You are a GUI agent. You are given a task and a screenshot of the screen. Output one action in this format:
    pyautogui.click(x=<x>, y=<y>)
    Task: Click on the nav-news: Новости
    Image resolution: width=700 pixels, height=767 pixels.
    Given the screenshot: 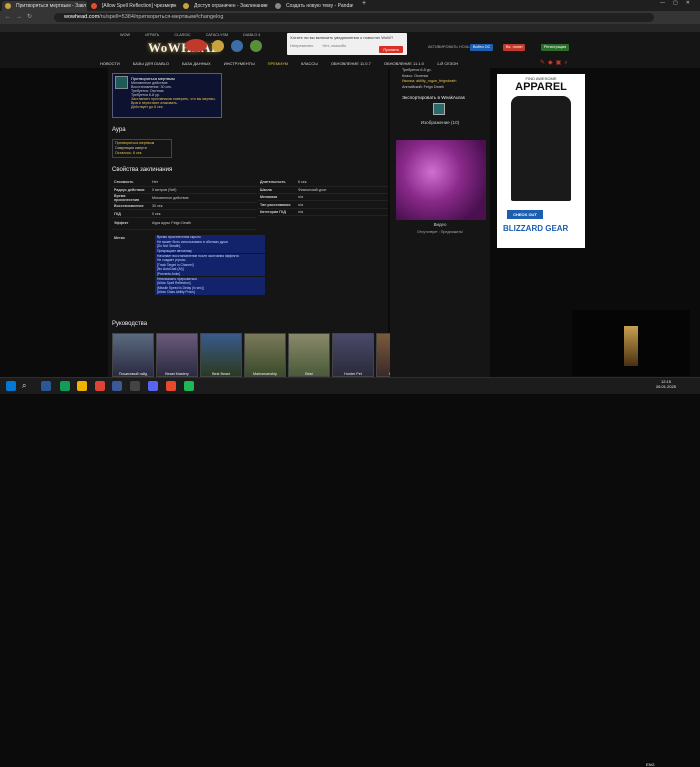 What is the action you would take?
    pyautogui.click(x=110, y=63)
    